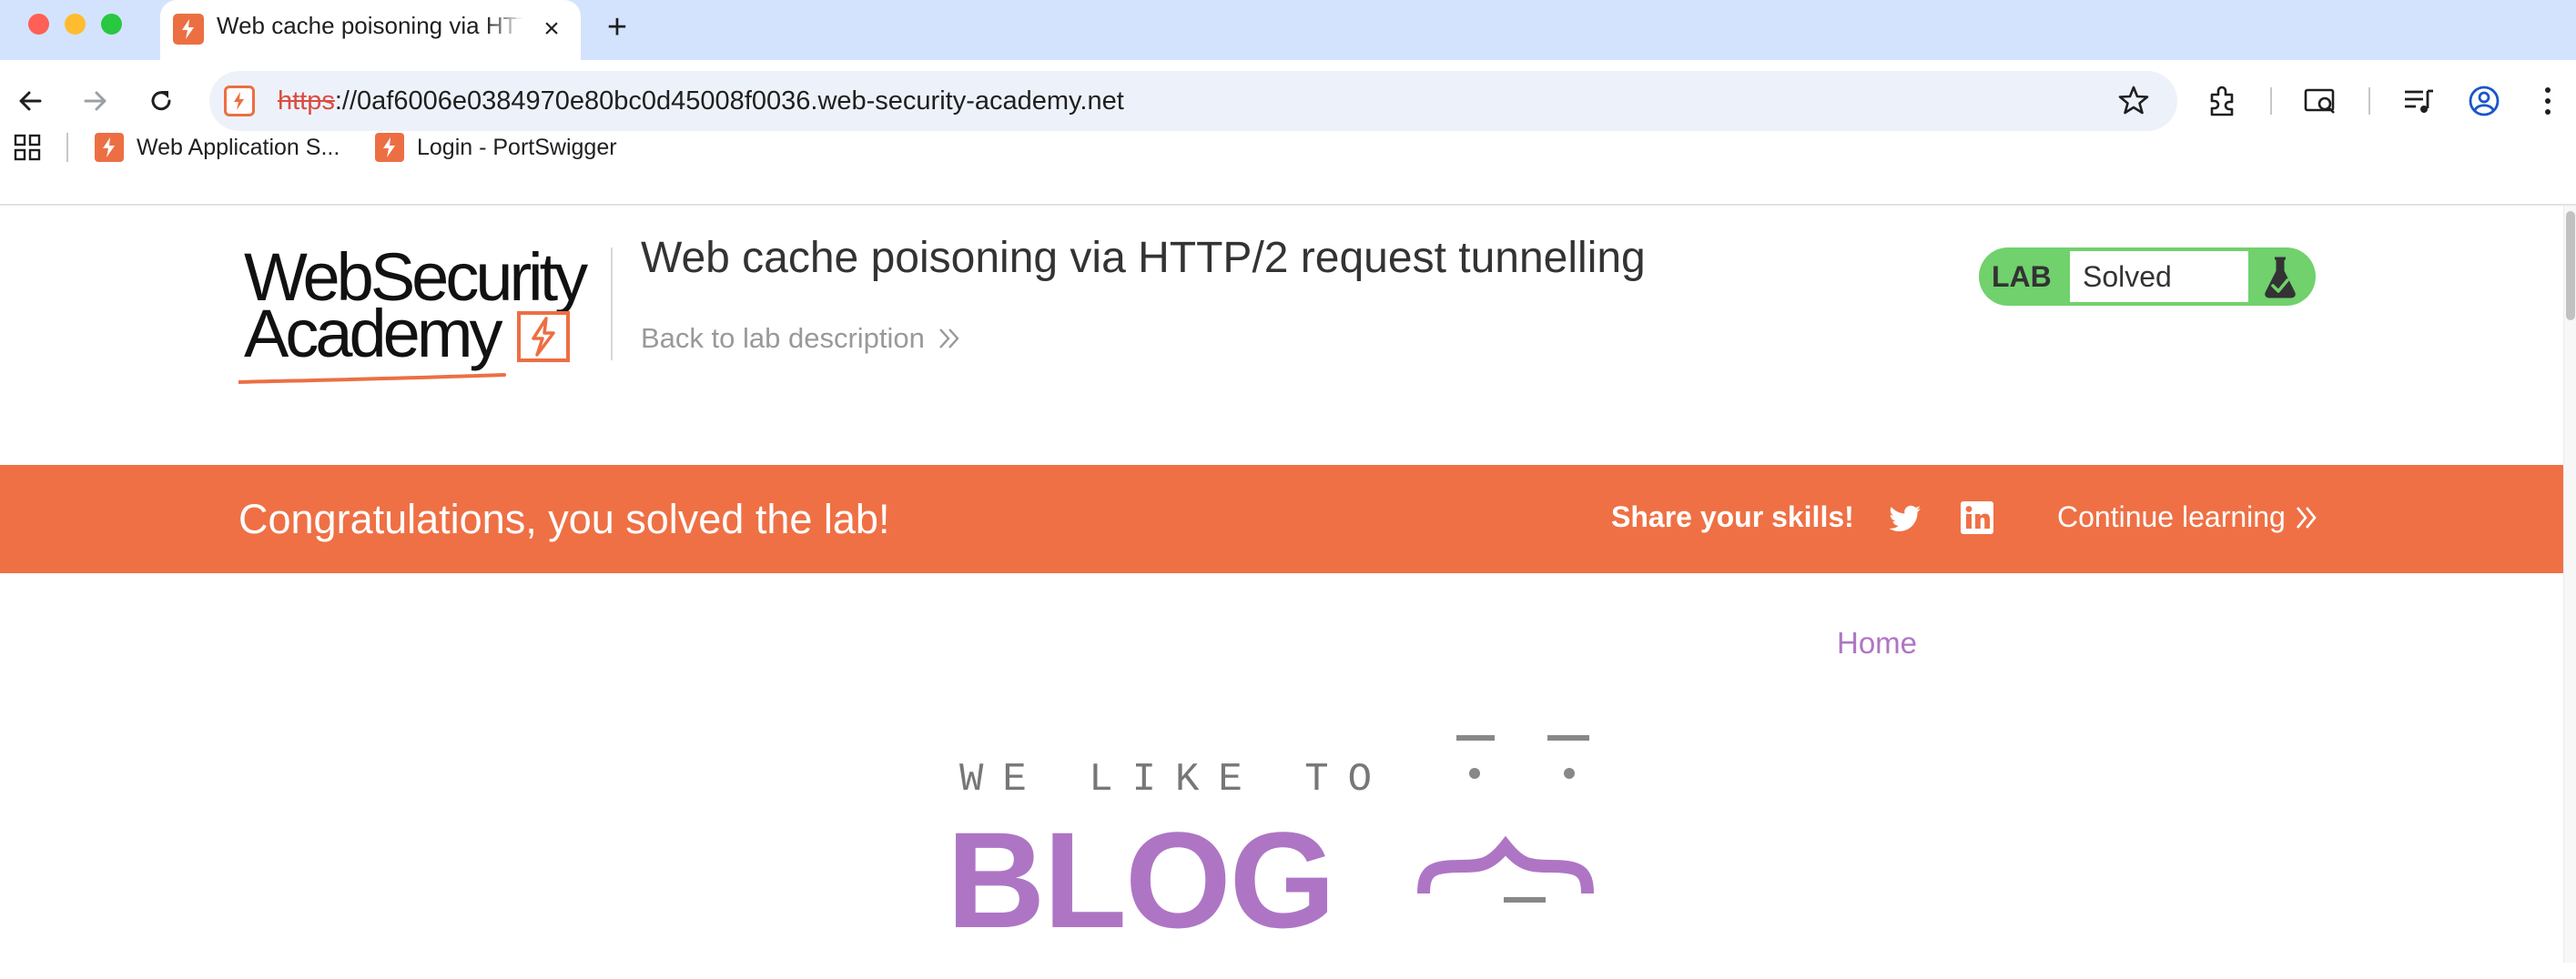 This screenshot has height=979, width=2576. Describe the element at coordinates (551, 29) in the screenshot. I see `tab-close-icon: ×` at that location.